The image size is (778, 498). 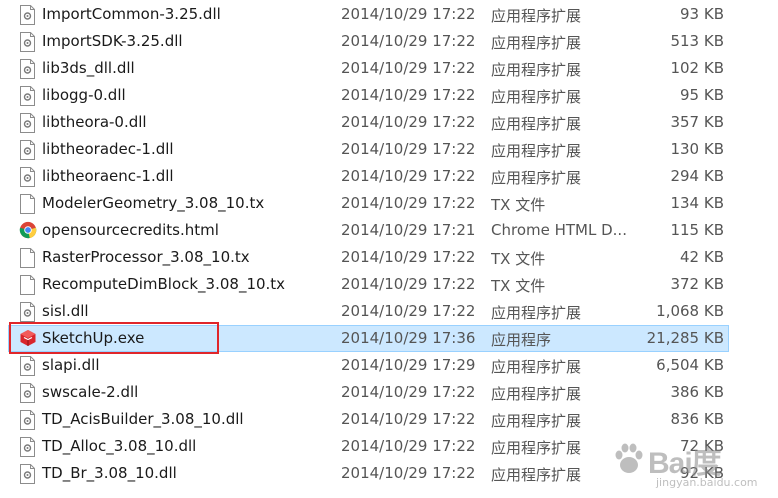 I want to click on file-size: 372 KB, so click(x=697, y=284).